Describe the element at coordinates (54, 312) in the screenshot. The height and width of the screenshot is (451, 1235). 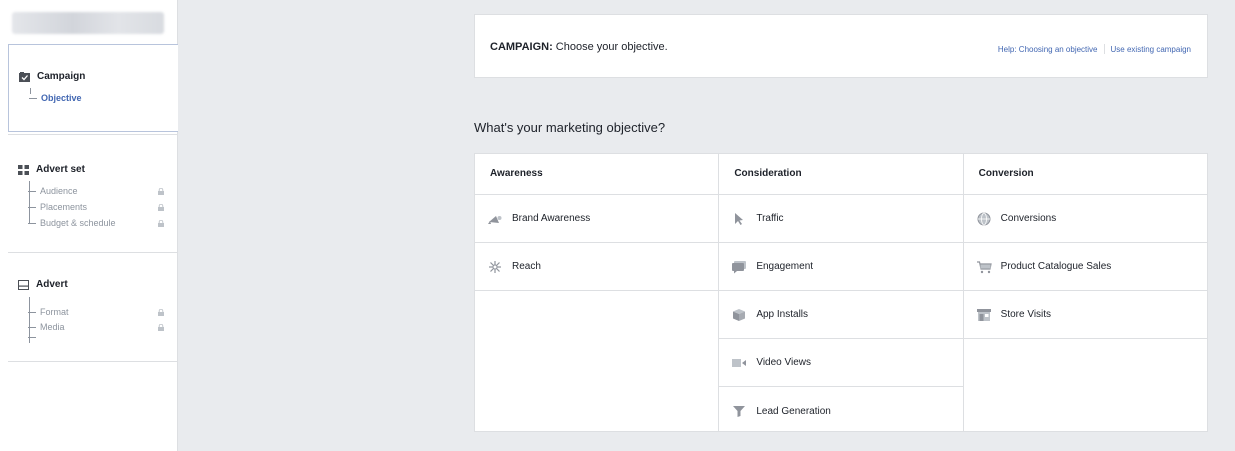
I see `sidebar-item-label: Format` at that location.